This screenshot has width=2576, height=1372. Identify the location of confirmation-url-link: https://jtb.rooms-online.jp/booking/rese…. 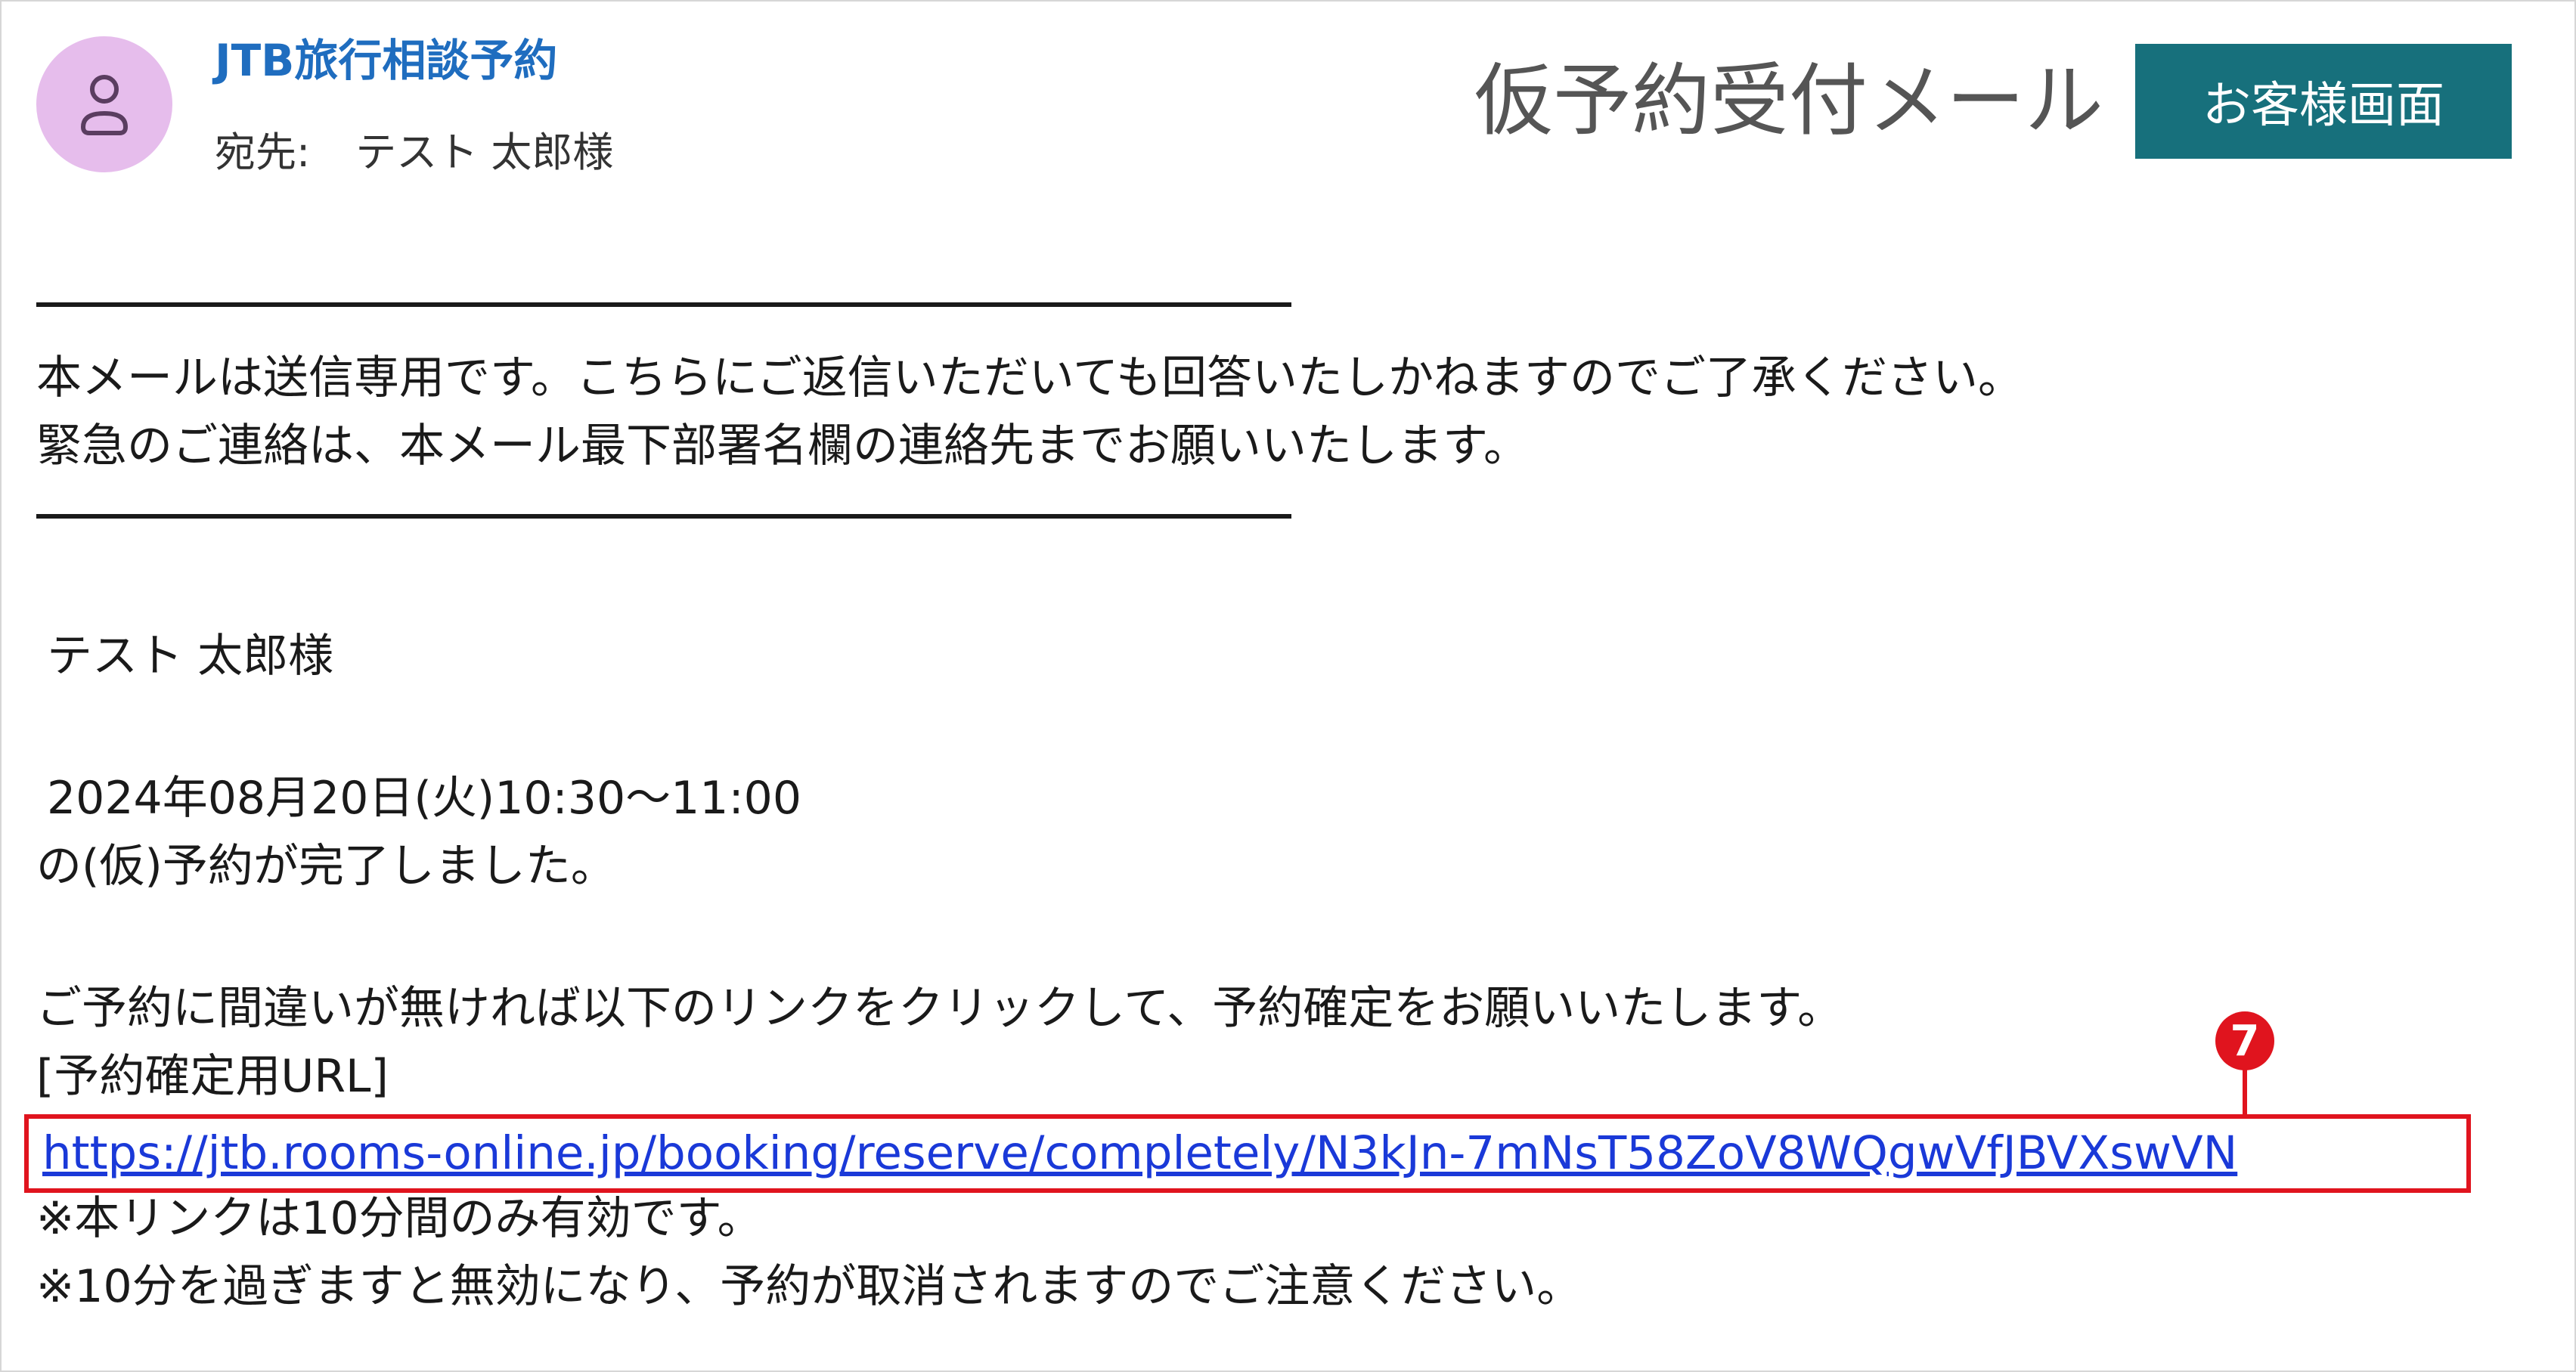
(1139, 1153).